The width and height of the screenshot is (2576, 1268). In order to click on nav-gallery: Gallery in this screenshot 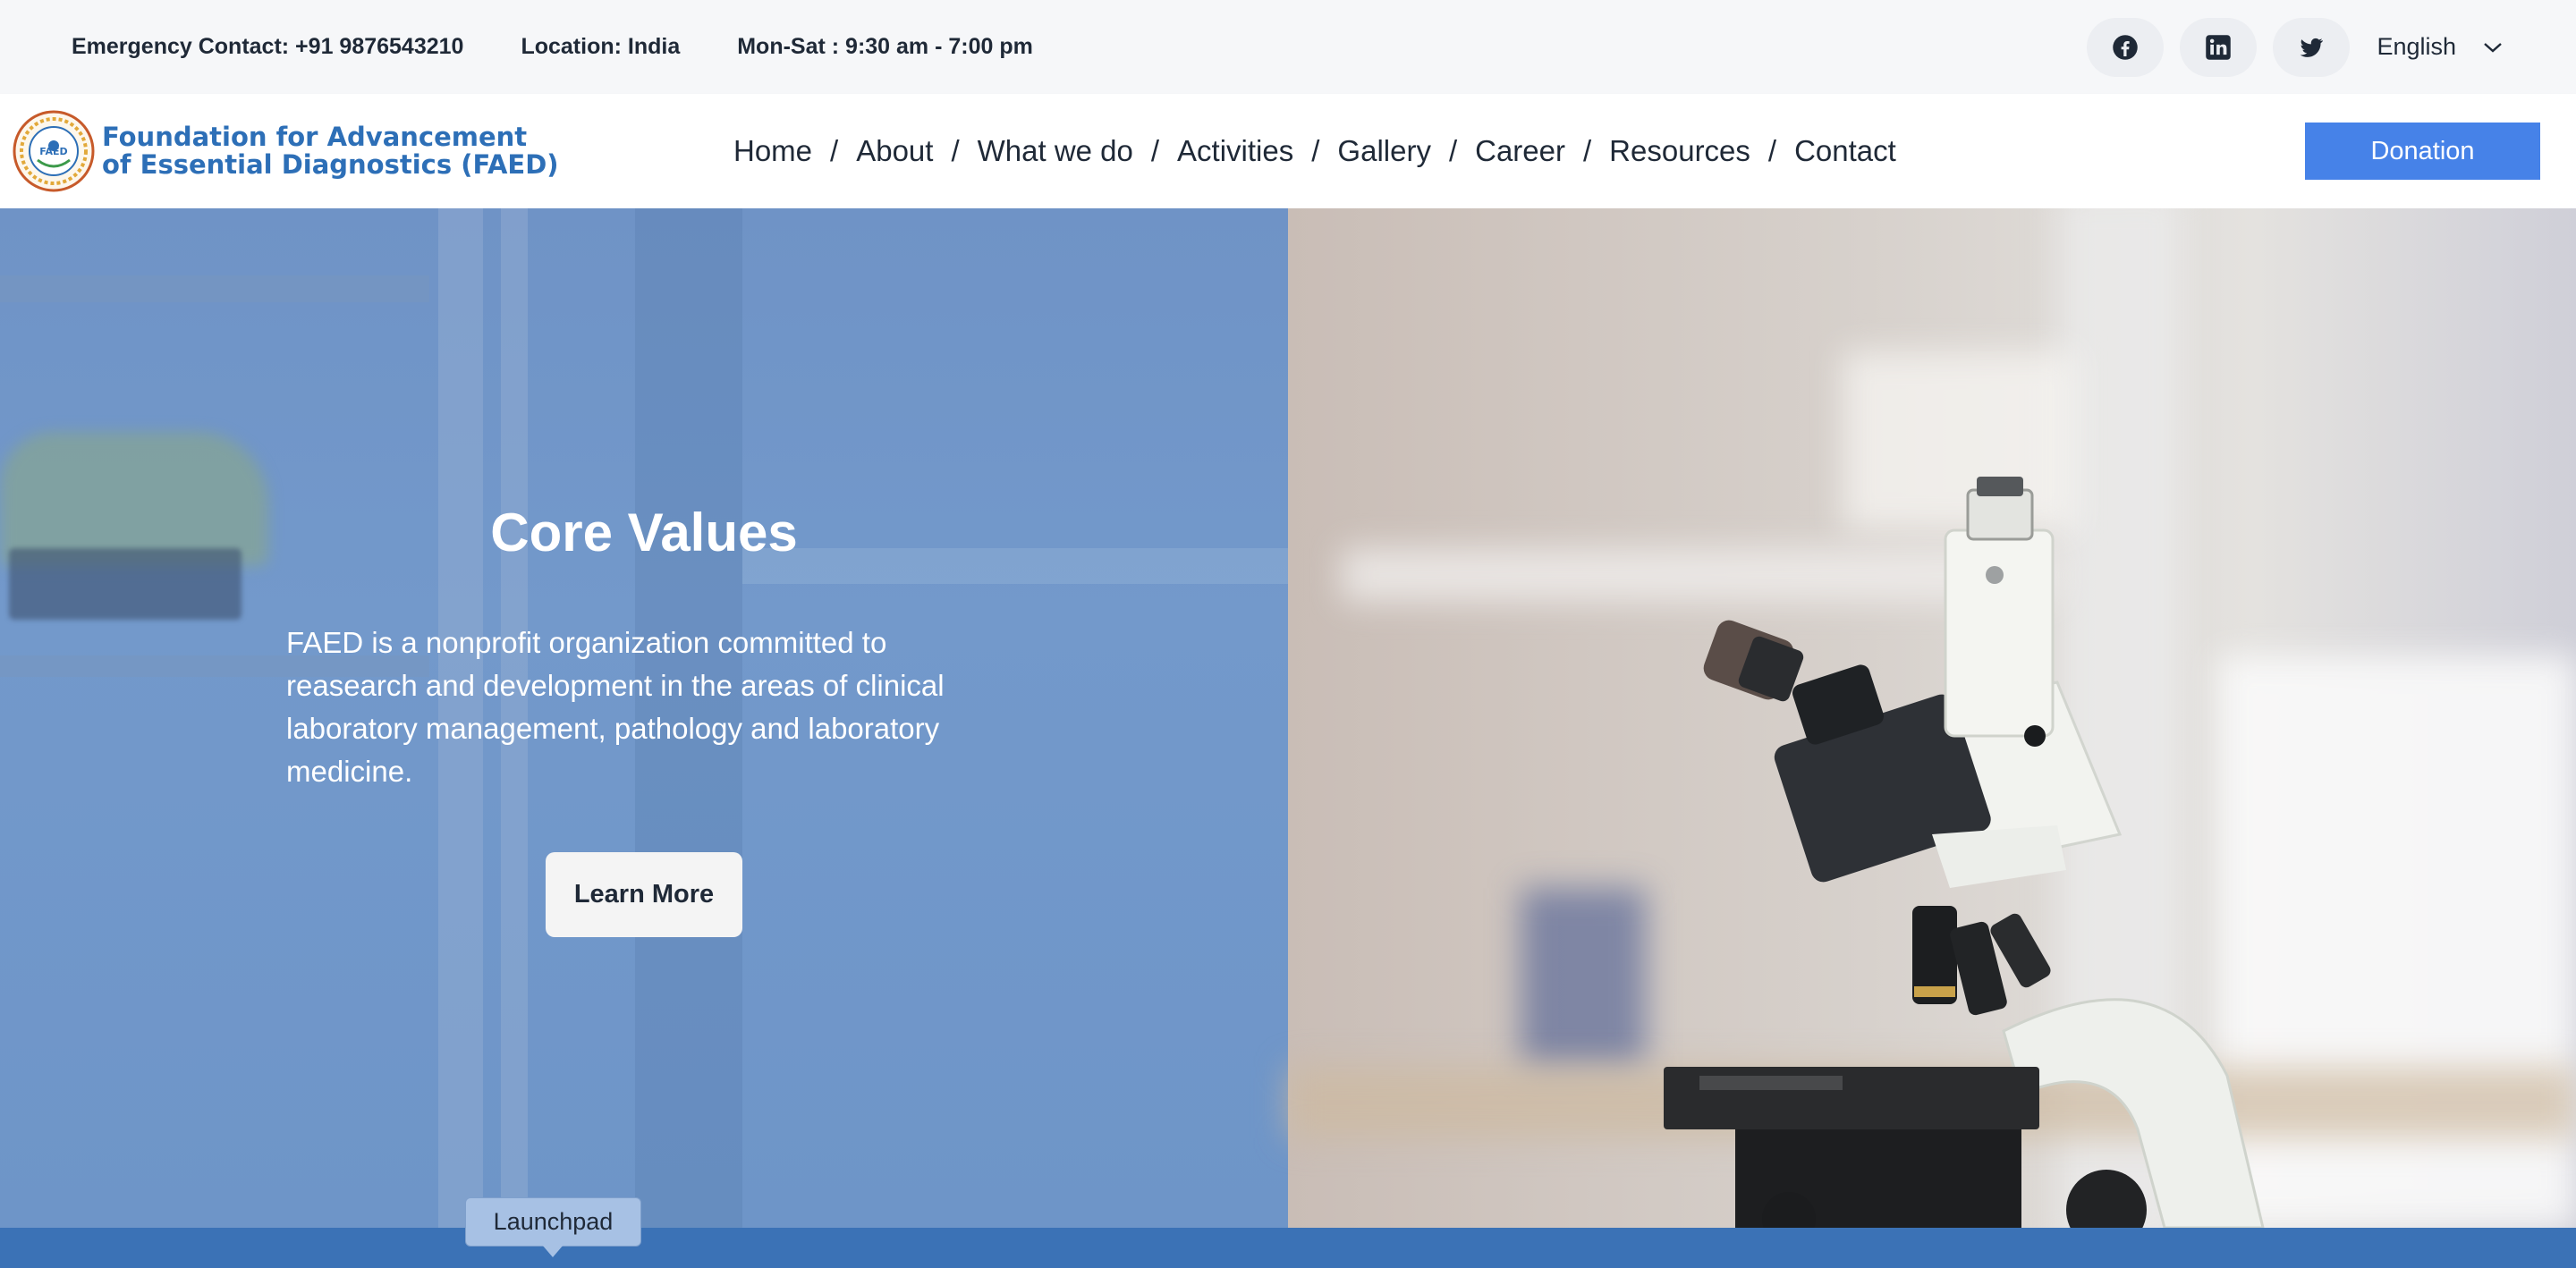, I will do `click(1384, 151)`.